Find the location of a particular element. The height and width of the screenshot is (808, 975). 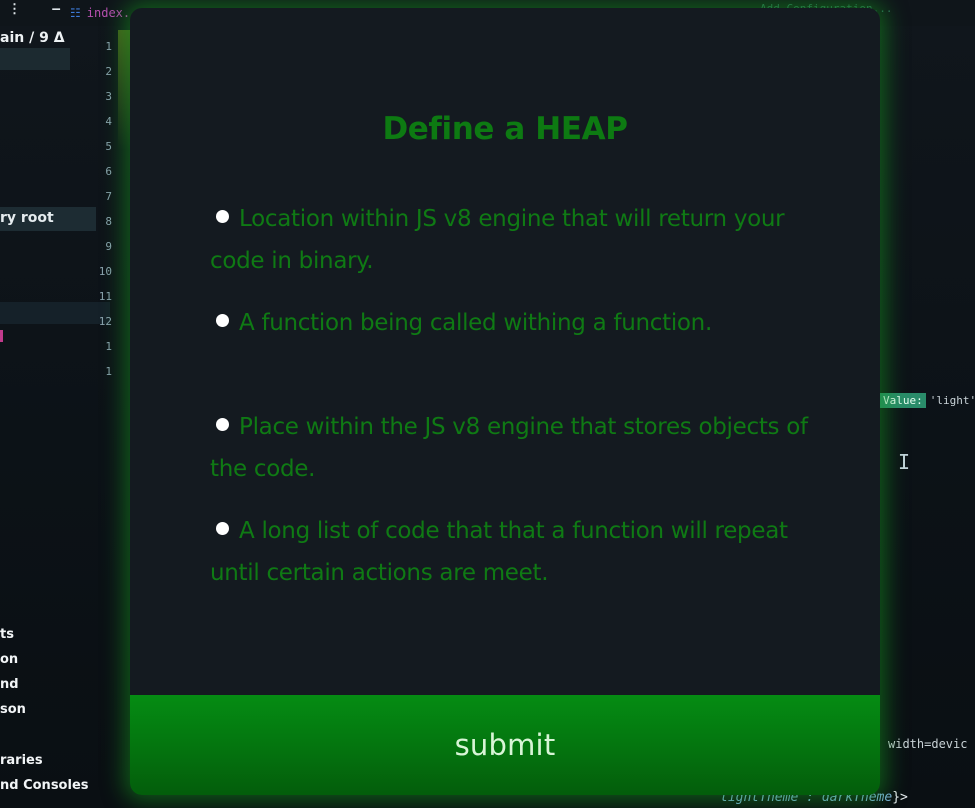

sidebar-marker is located at coordinates (1, 336).